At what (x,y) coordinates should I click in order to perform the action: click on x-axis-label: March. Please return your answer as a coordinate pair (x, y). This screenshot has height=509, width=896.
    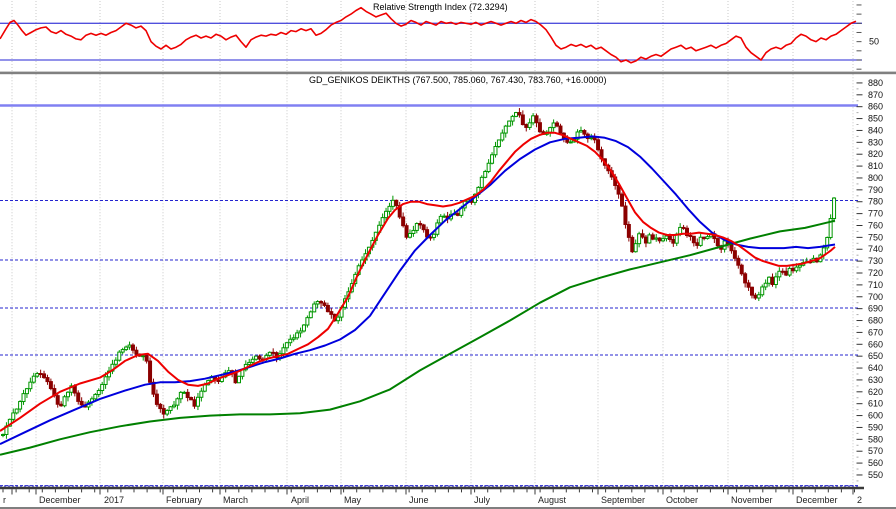
    Looking at the image, I should click on (235, 500).